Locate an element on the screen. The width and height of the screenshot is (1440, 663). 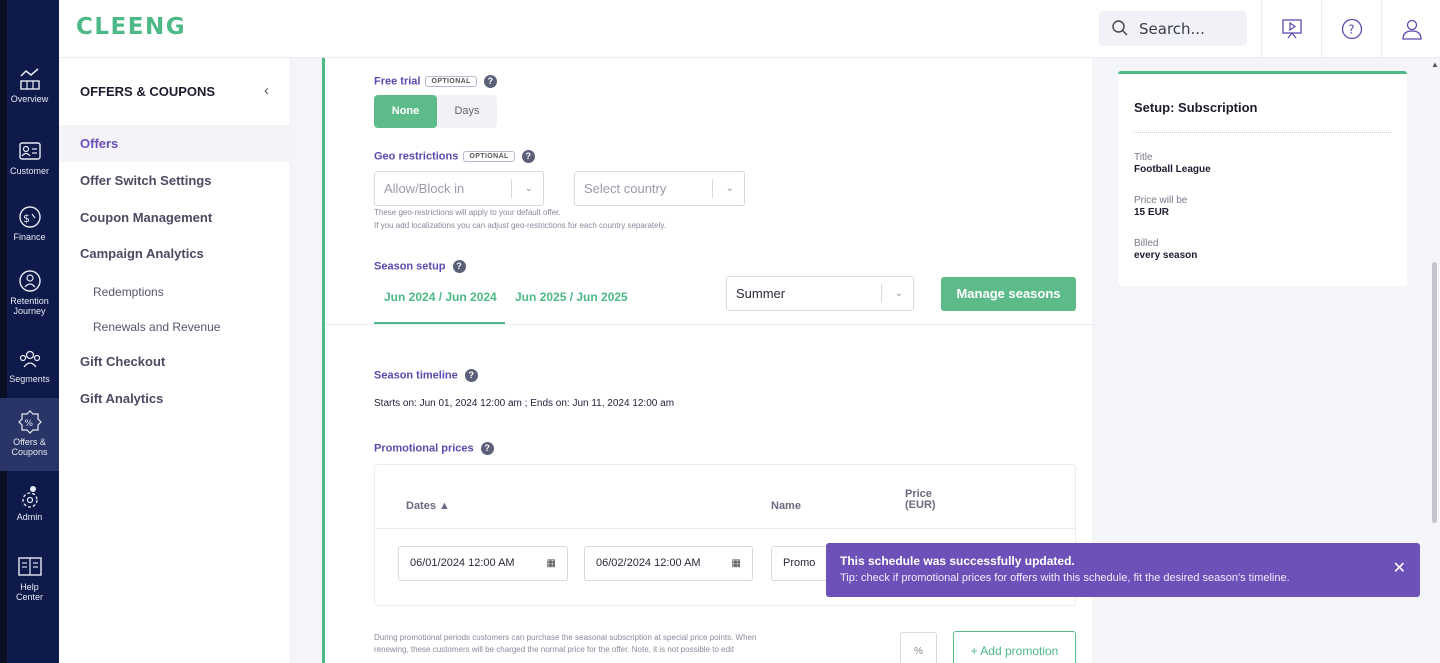
book-icon is located at coordinates (29, 566).